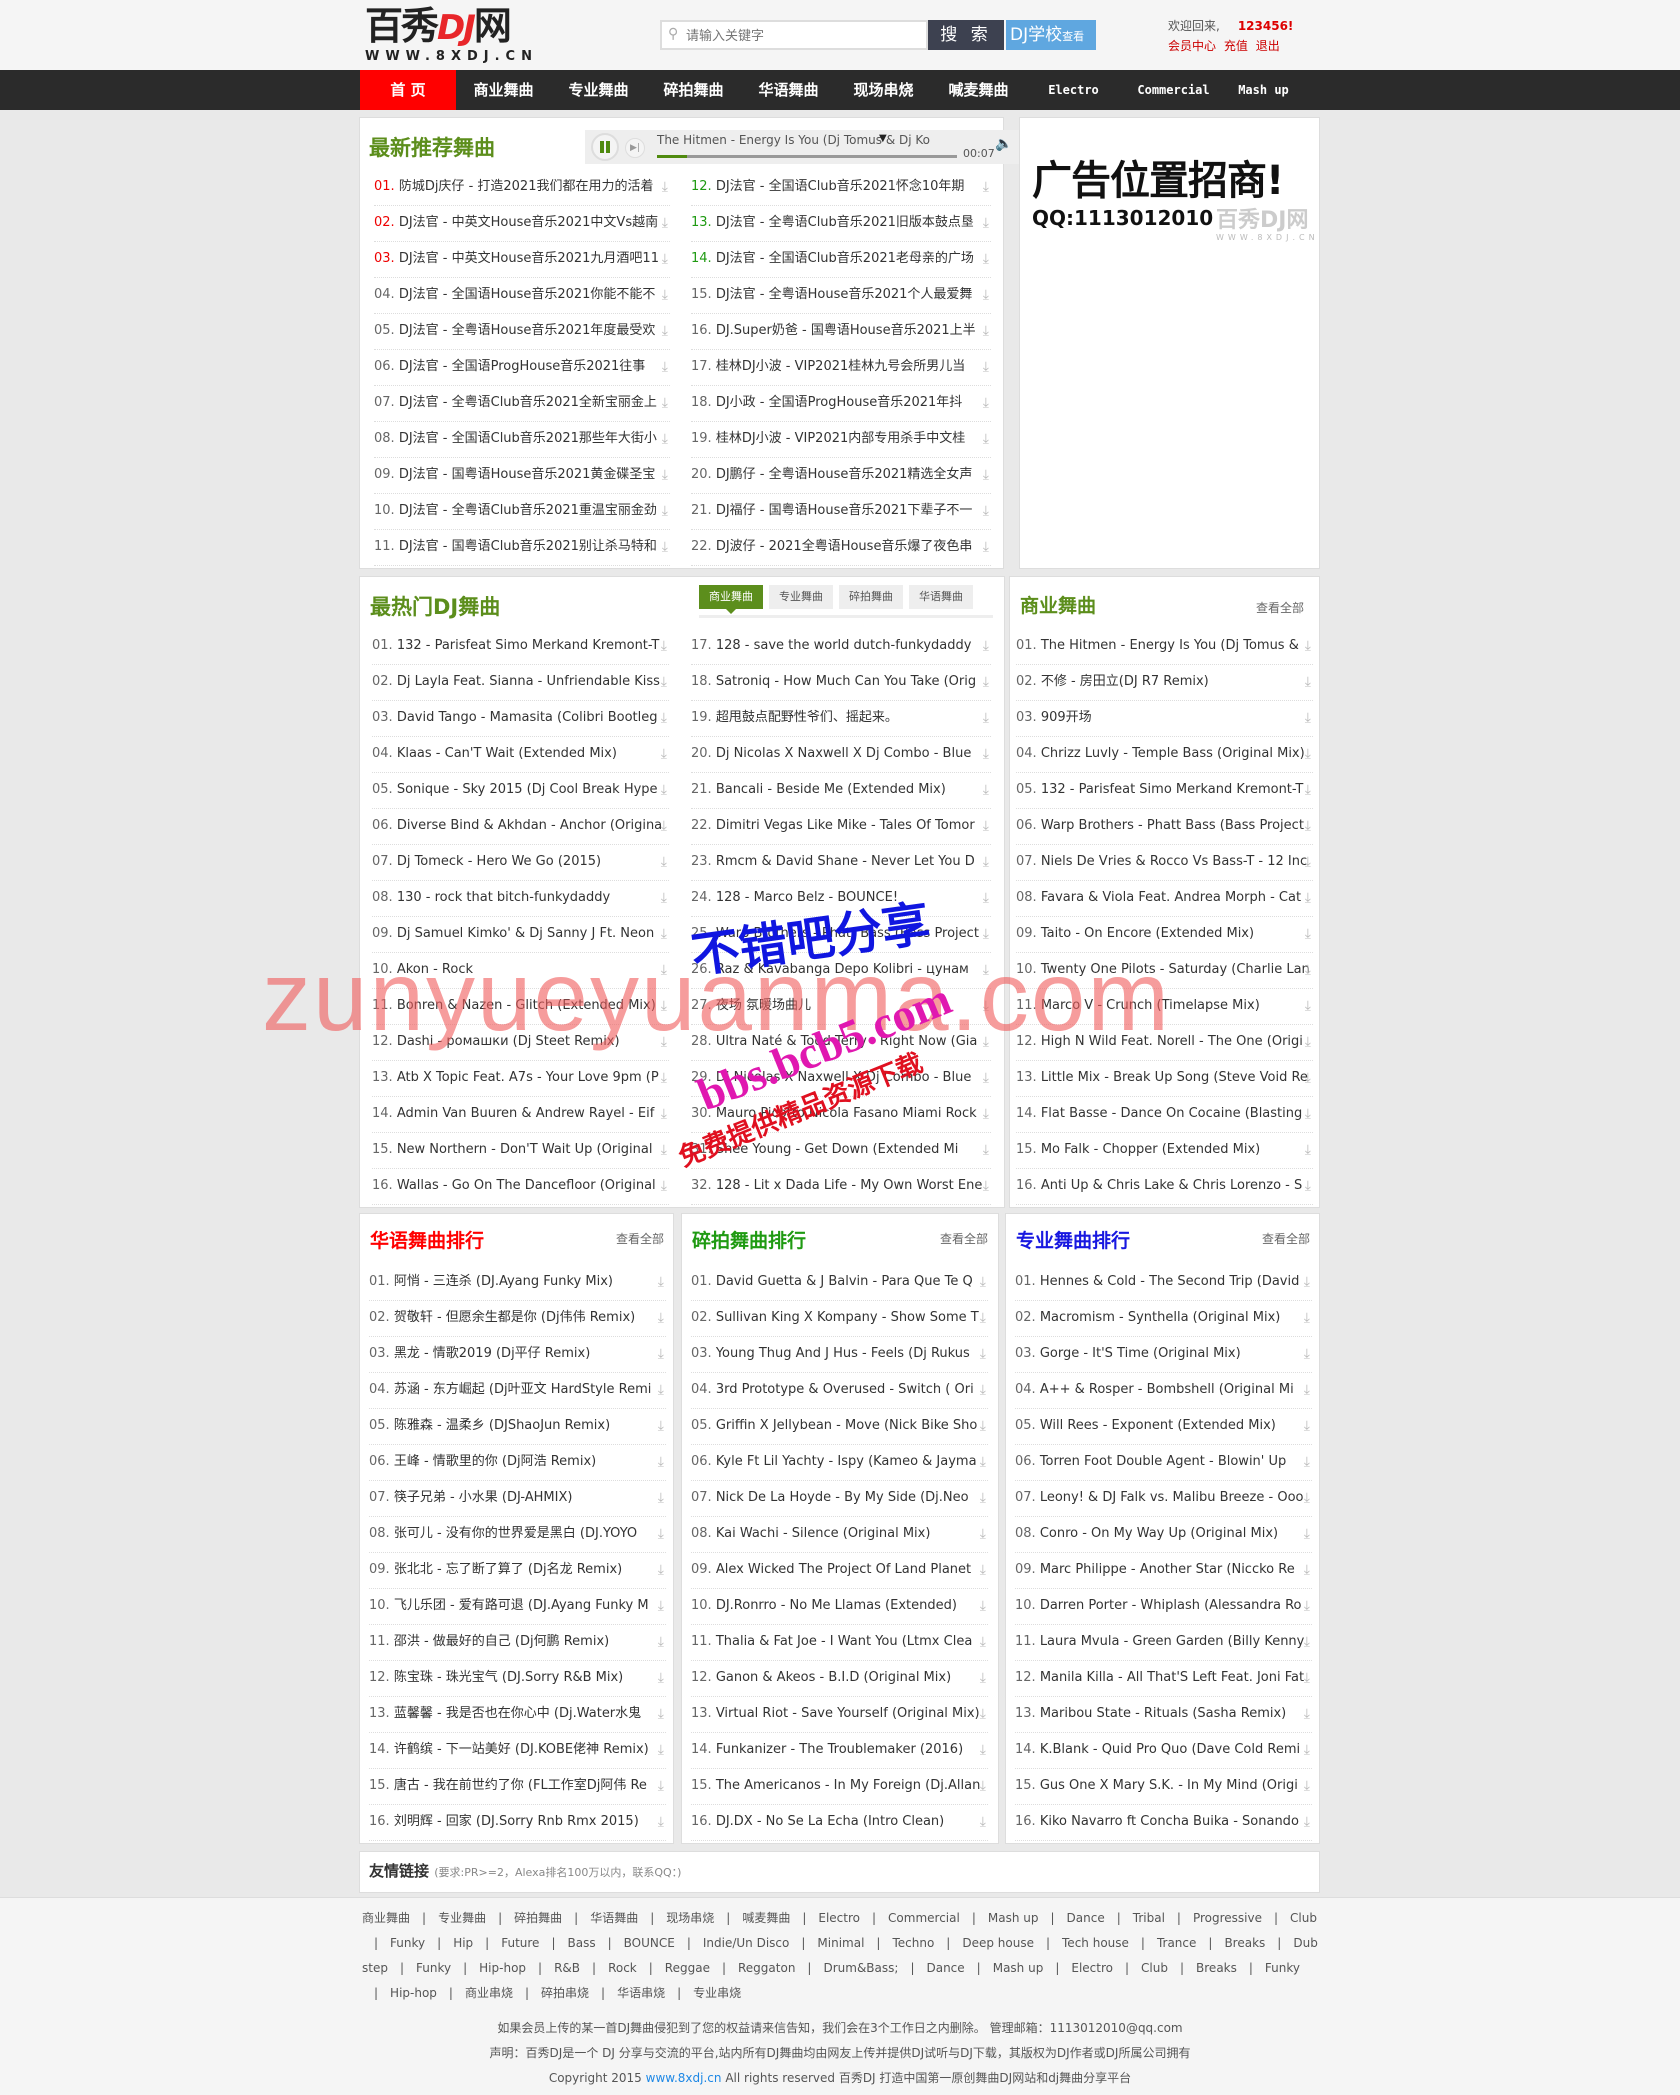 The image size is (1680, 2095). I want to click on footer-tag-link: 喊麦舞曲, so click(766, 1918).